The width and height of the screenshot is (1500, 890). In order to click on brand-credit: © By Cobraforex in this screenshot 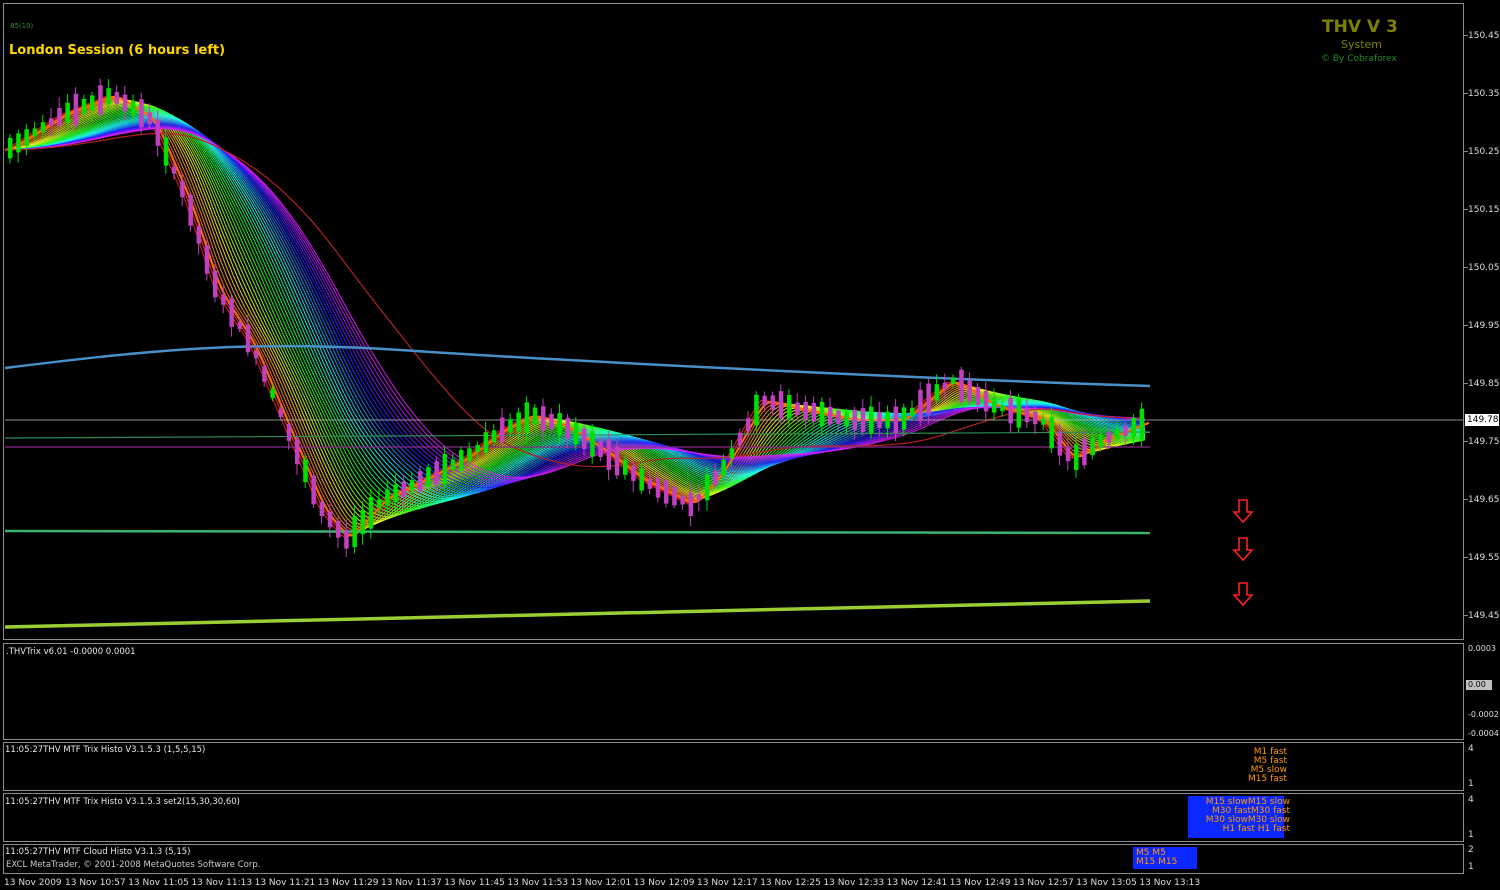, I will do `click(1359, 59)`.